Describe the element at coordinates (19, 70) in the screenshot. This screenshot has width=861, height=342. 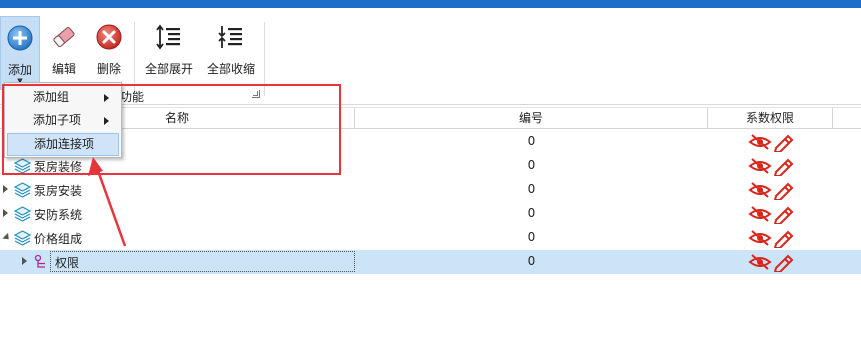
I see `add-button-label: 添加` at that location.